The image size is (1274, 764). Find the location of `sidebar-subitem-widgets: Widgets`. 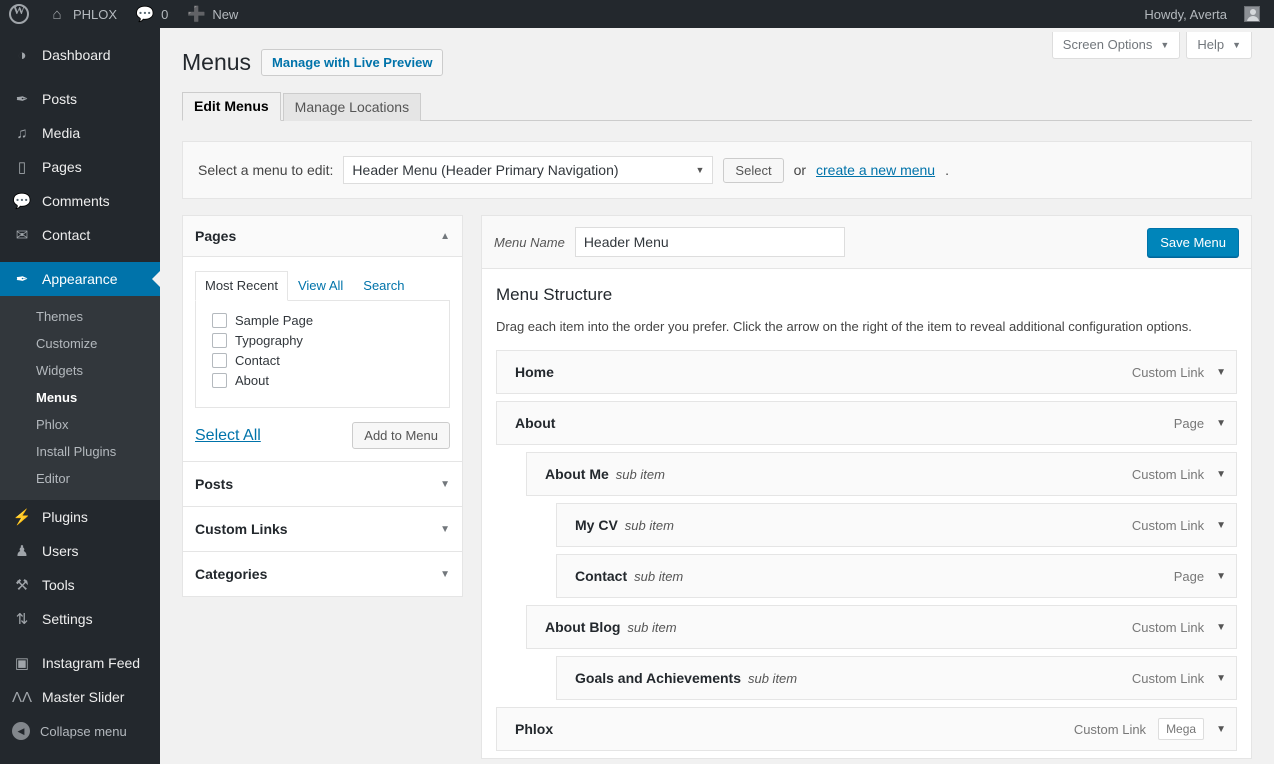

sidebar-subitem-widgets: Widgets is located at coordinates (80, 370).